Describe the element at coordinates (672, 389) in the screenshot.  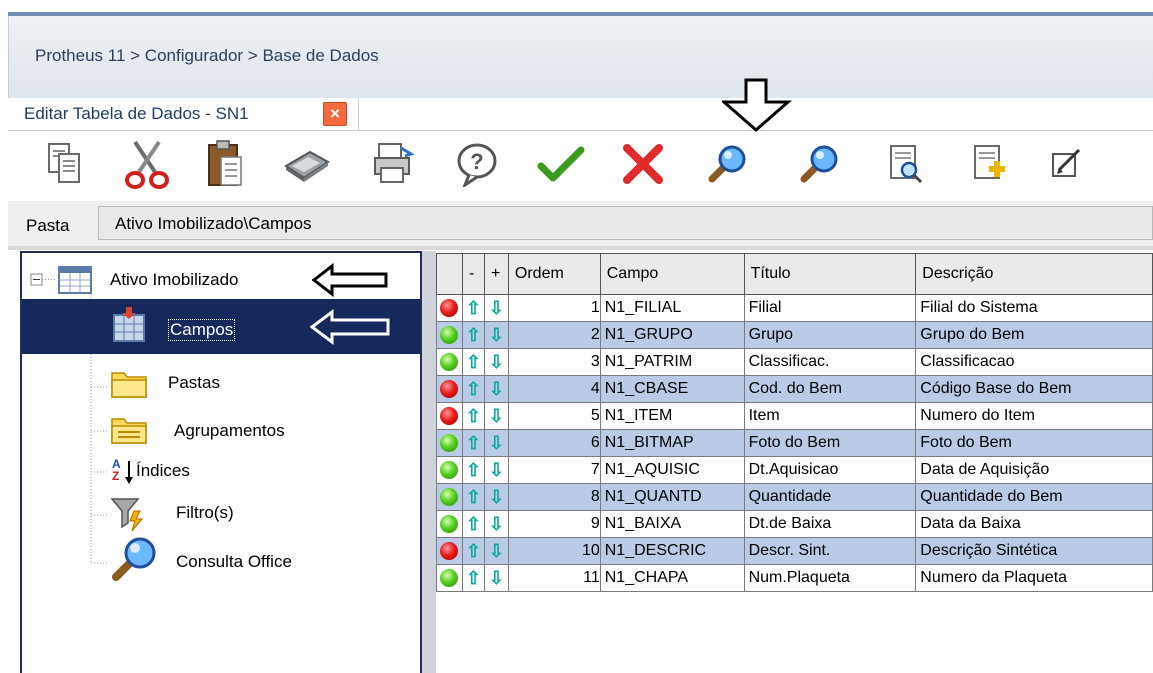
I see `cell-campo: N1_CBASE` at that location.